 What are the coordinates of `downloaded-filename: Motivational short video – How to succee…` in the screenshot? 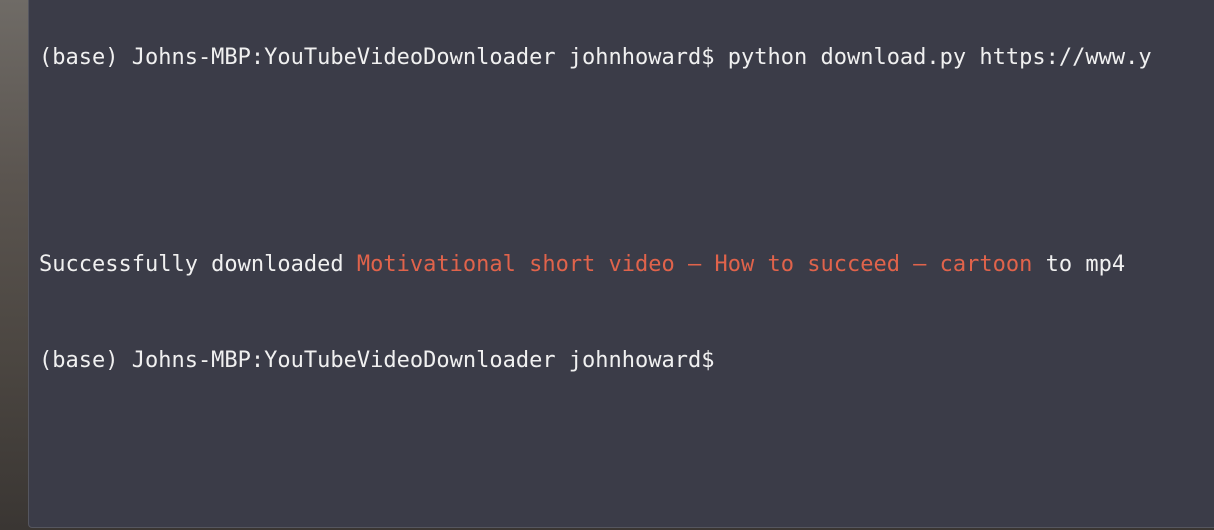 It's located at (694, 264).